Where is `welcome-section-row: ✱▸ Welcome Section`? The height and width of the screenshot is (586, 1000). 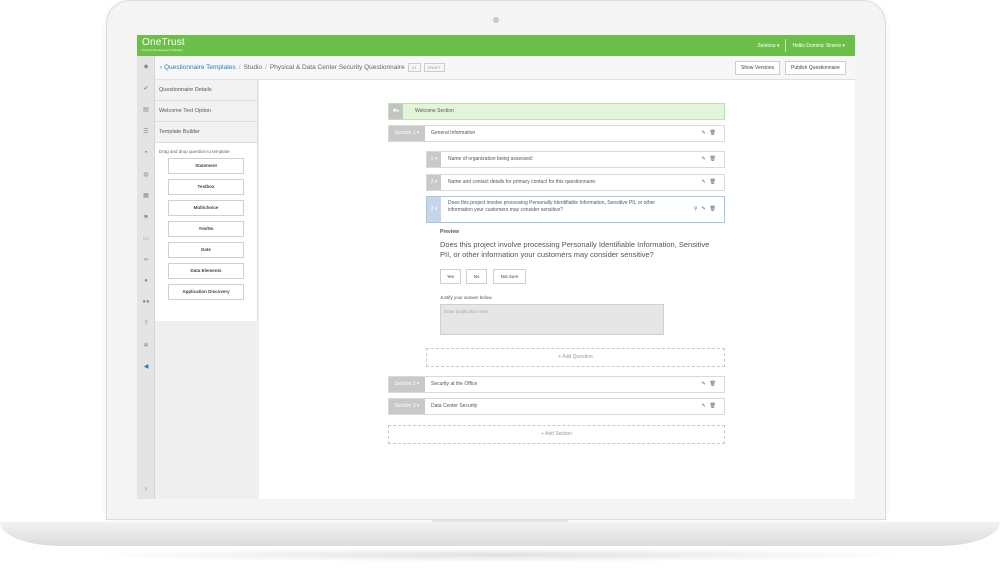 welcome-section-row: ✱▸ Welcome Section is located at coordinates (556, 111).